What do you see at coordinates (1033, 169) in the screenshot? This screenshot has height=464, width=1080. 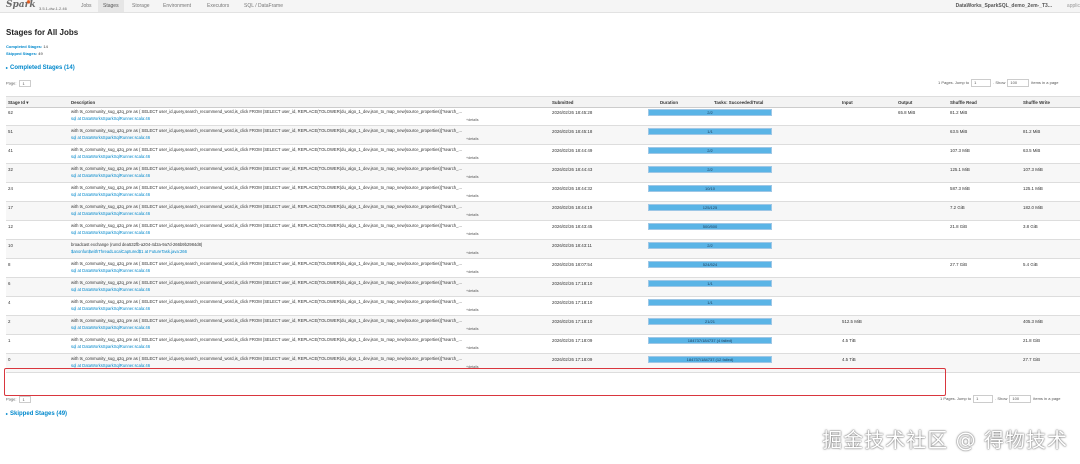 I see `stage-shuffle-write: 107.3 MiB` at bounding box center [1033, 169].